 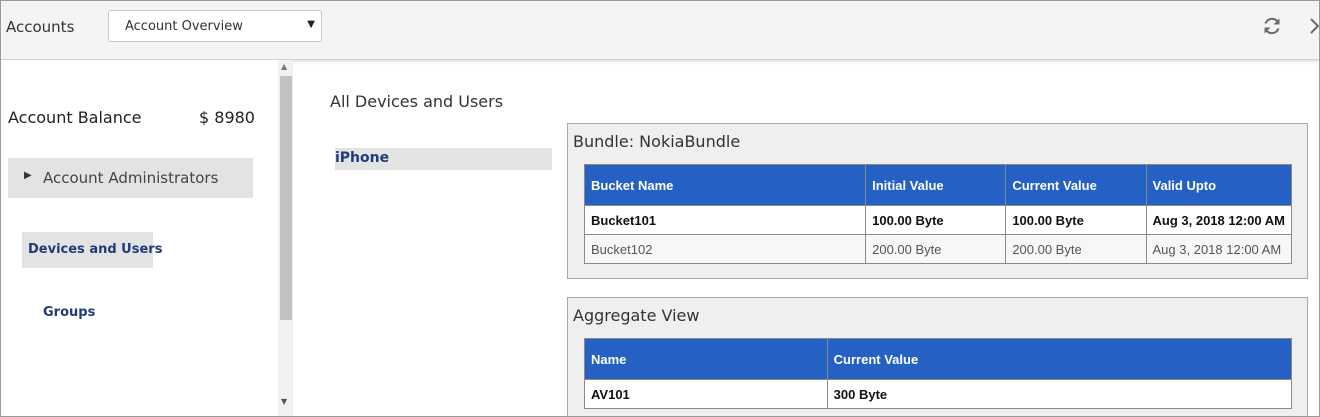 What do you see at coordinates (706, 359) in the screenshot?
I see `column-header: Name` at bounding box center [706, 359].